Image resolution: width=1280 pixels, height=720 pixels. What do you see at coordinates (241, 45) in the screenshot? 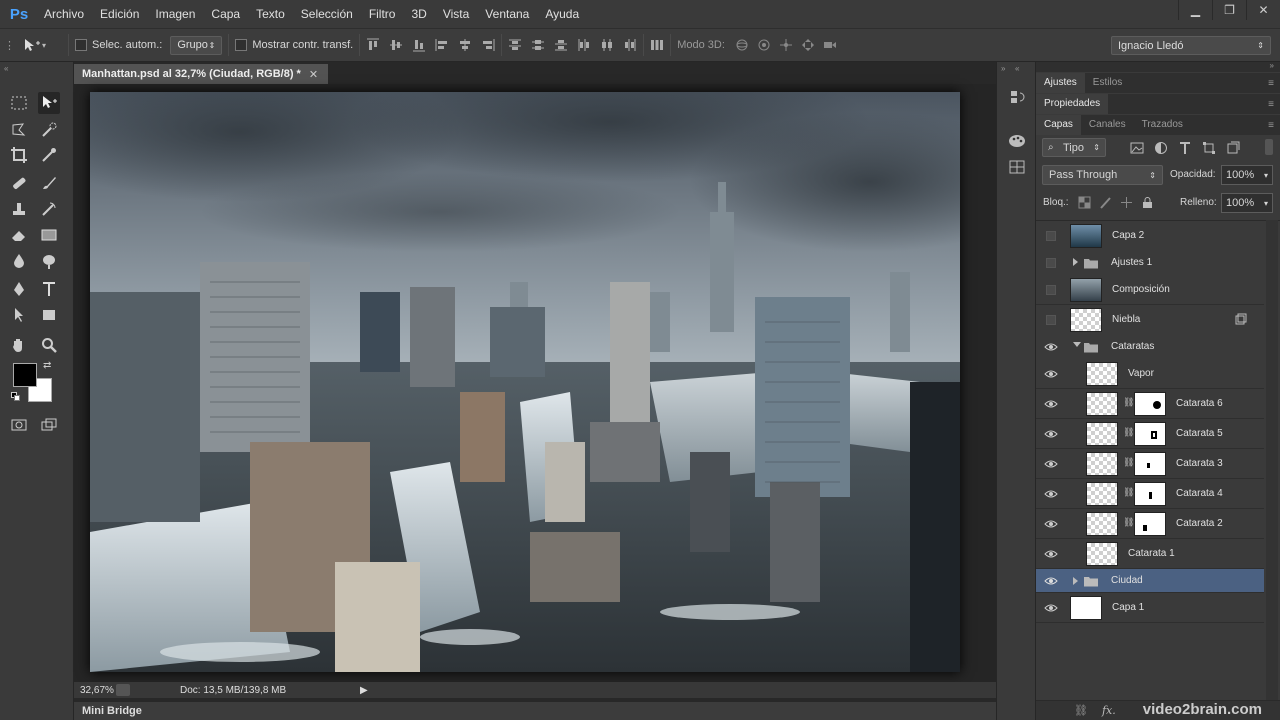
I see `checkbox-box` at bounding box center [241, 45].